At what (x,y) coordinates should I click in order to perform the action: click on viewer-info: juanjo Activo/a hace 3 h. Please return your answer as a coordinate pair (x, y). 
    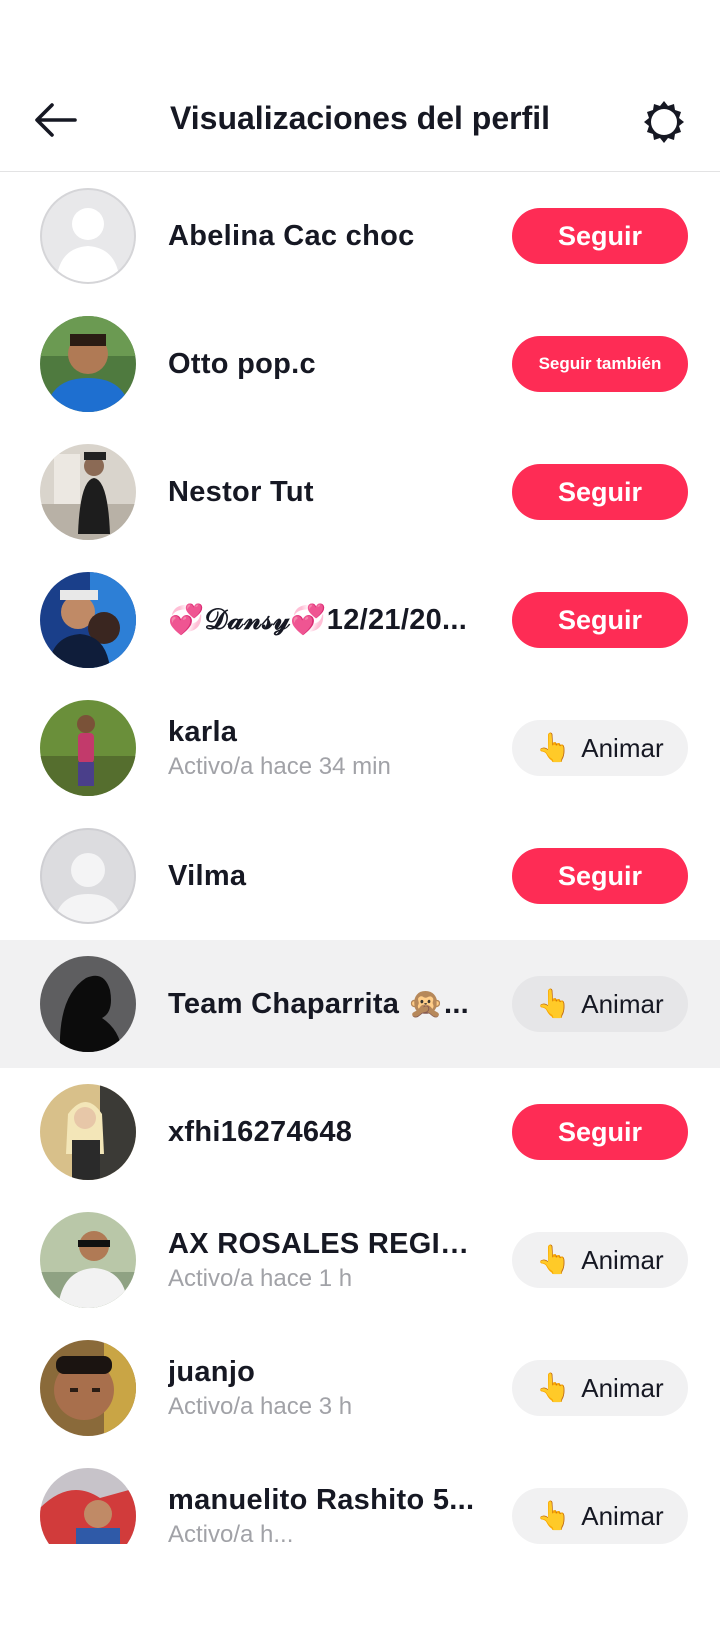
    Looking at the image, I should click on (324, 1388).